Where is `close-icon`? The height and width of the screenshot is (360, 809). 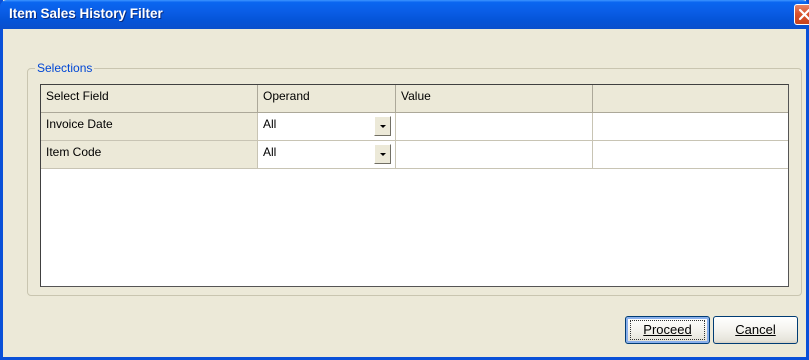
close-icon is located at coordinates (803, 14).